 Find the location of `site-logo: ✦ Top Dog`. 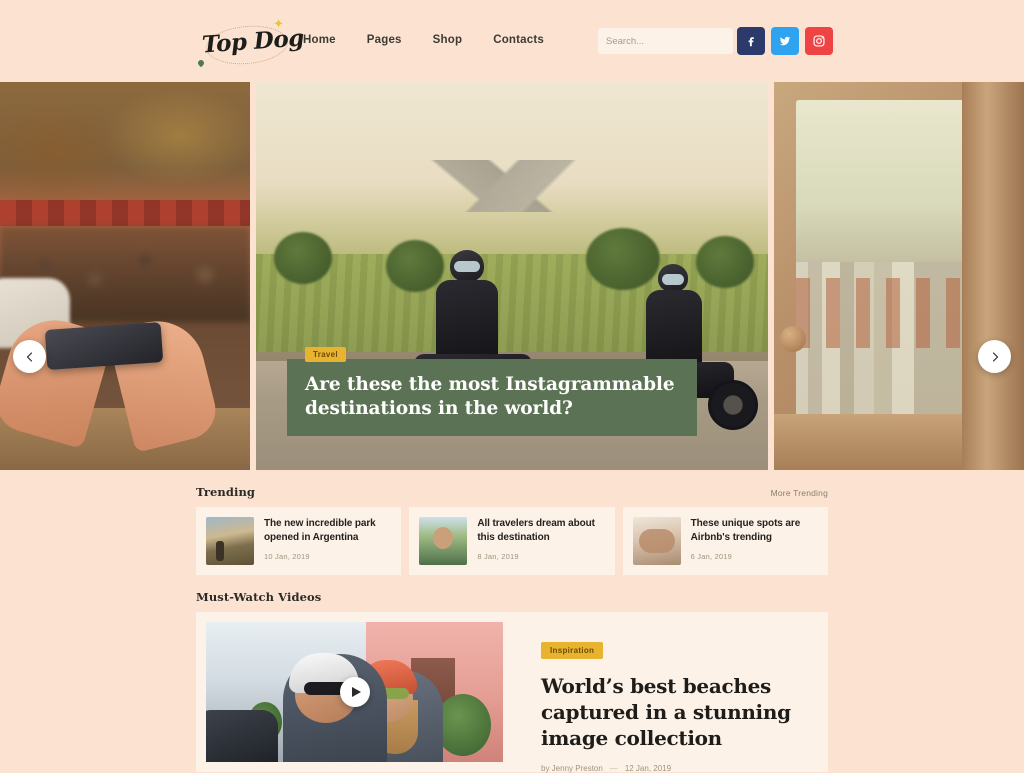

site-logo: ✦ Top Dog is located at coordinates (250, 42).